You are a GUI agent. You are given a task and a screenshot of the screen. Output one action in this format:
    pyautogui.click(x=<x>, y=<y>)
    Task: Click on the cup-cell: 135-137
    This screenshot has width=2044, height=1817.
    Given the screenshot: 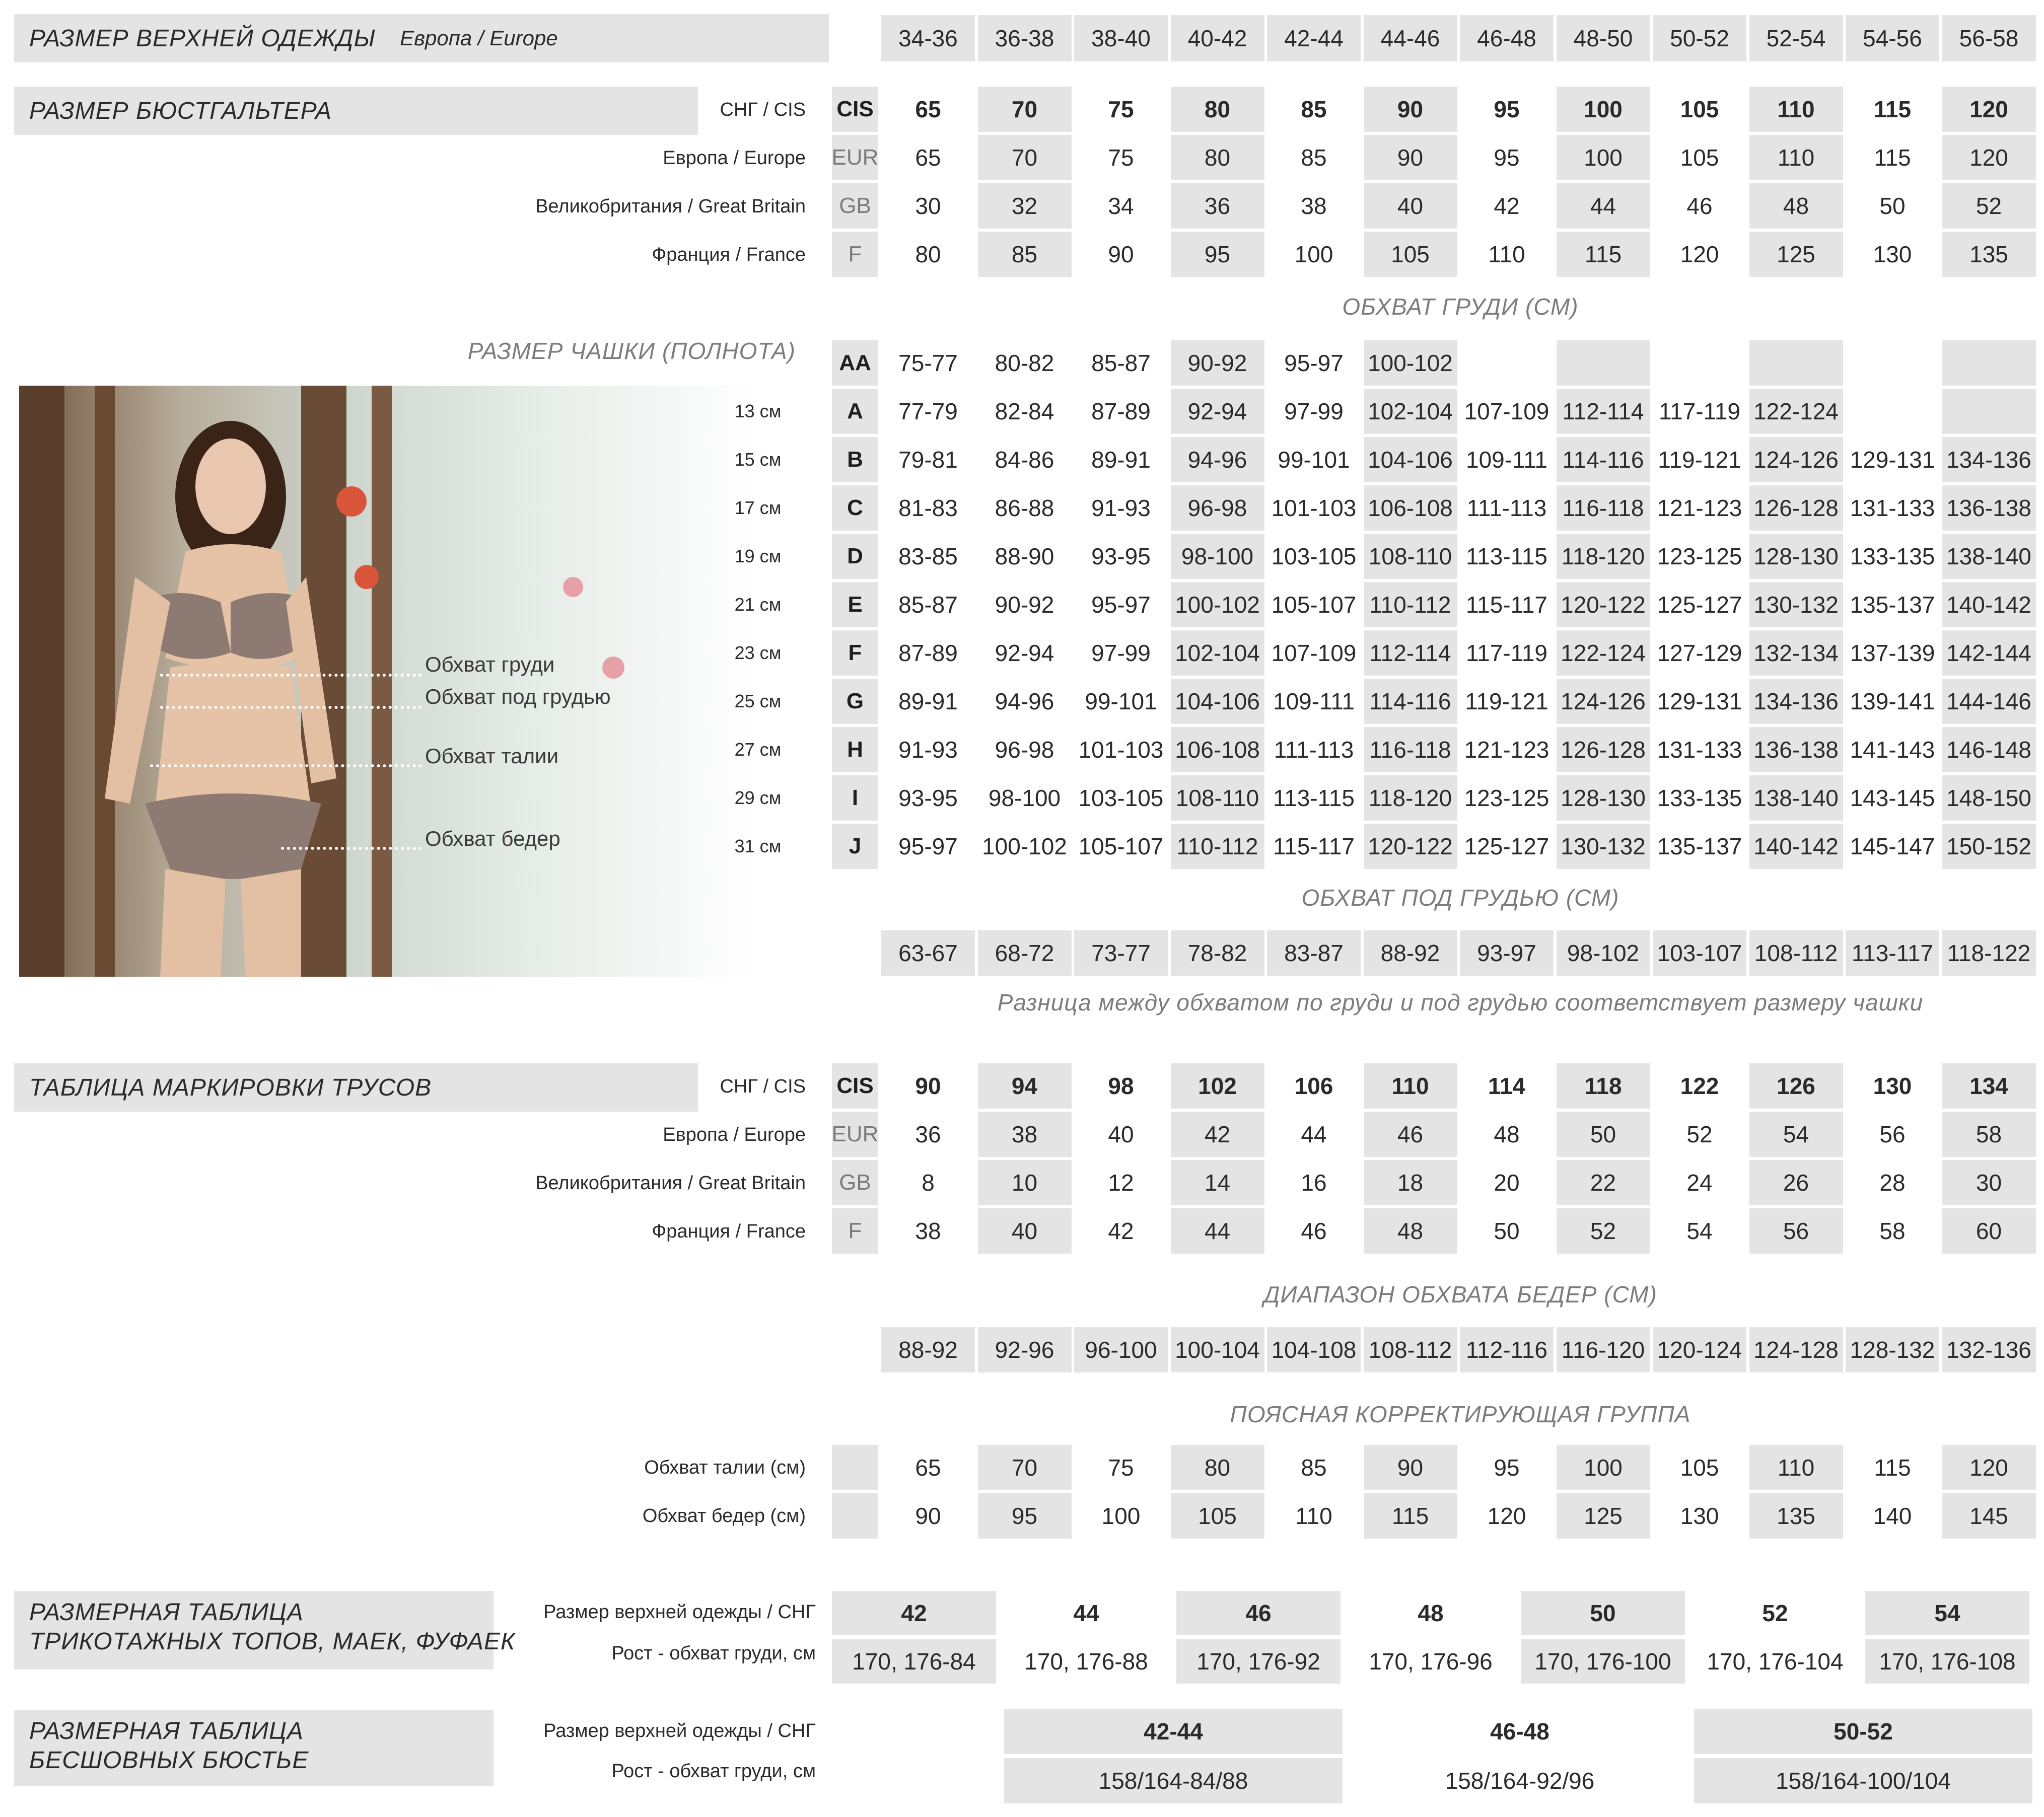 What is the action you would take?
    pyautogui.click(x=1893, y=605)
    